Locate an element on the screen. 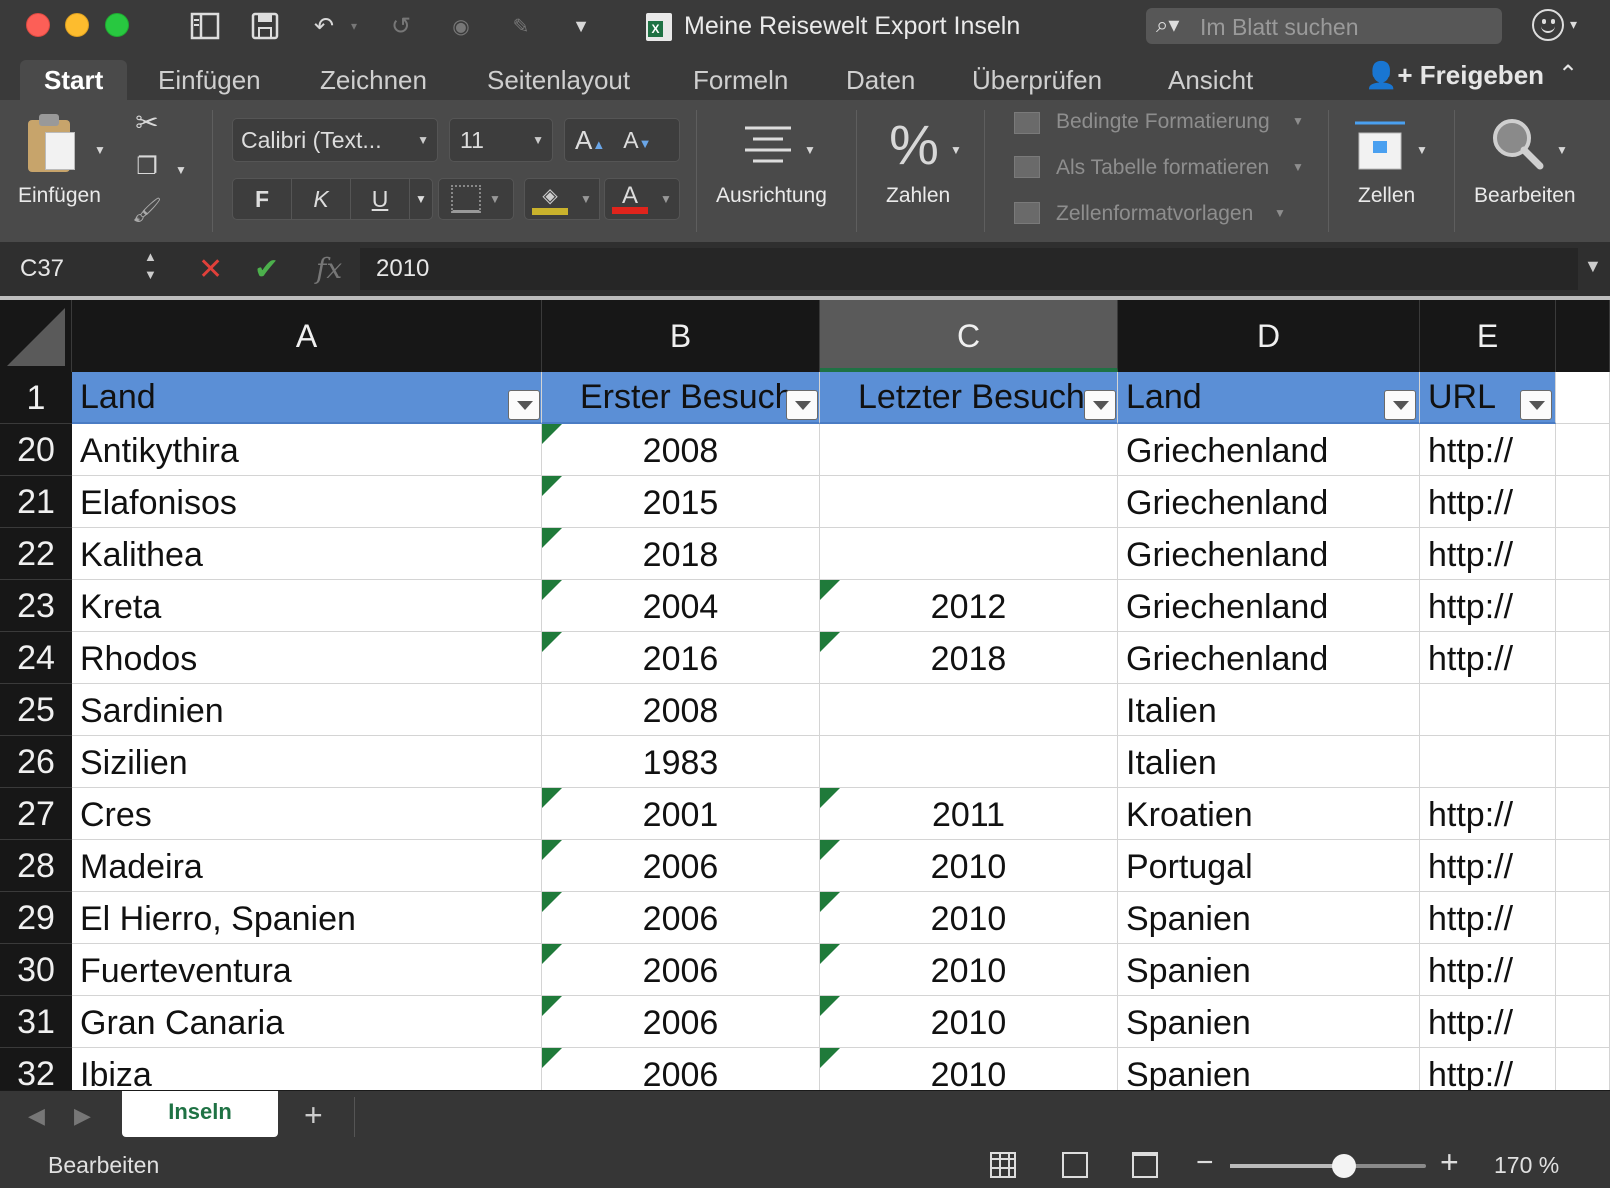 The width and height of the screenshot is (1610, 1188). alignment-label: Ausrichtung is located at coordinates (771, 196).